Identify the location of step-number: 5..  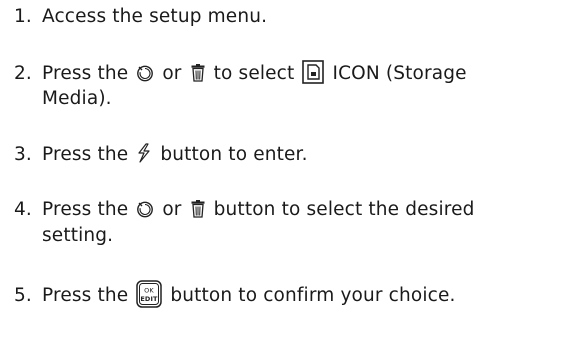
(23, 295).